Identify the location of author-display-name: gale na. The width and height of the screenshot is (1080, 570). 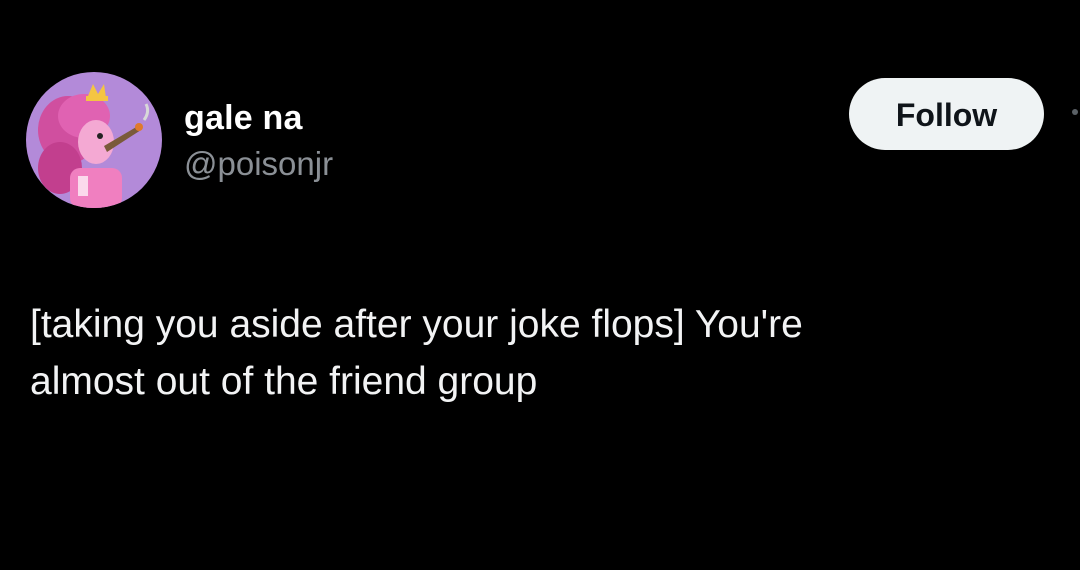
(258, 118).